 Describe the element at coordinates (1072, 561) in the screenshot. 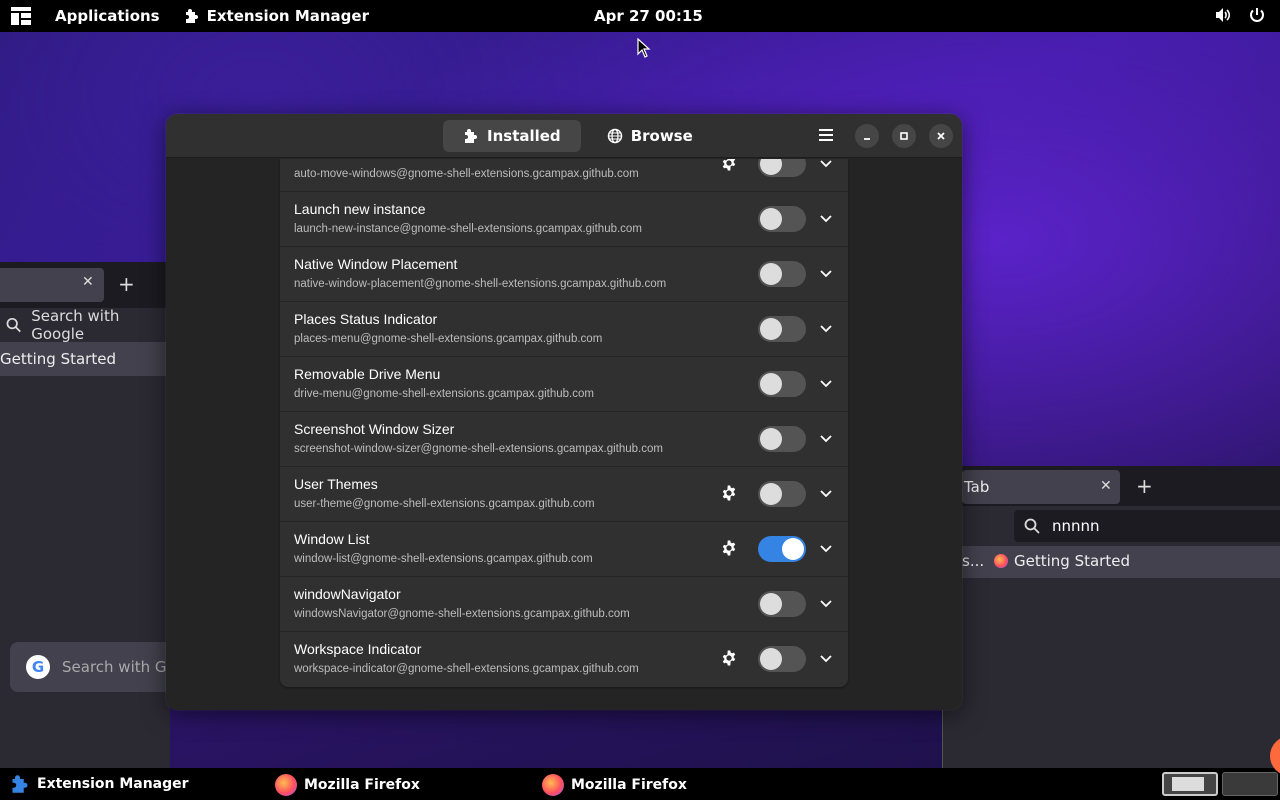

I see `bookmark-label: Getting Started` at that location.